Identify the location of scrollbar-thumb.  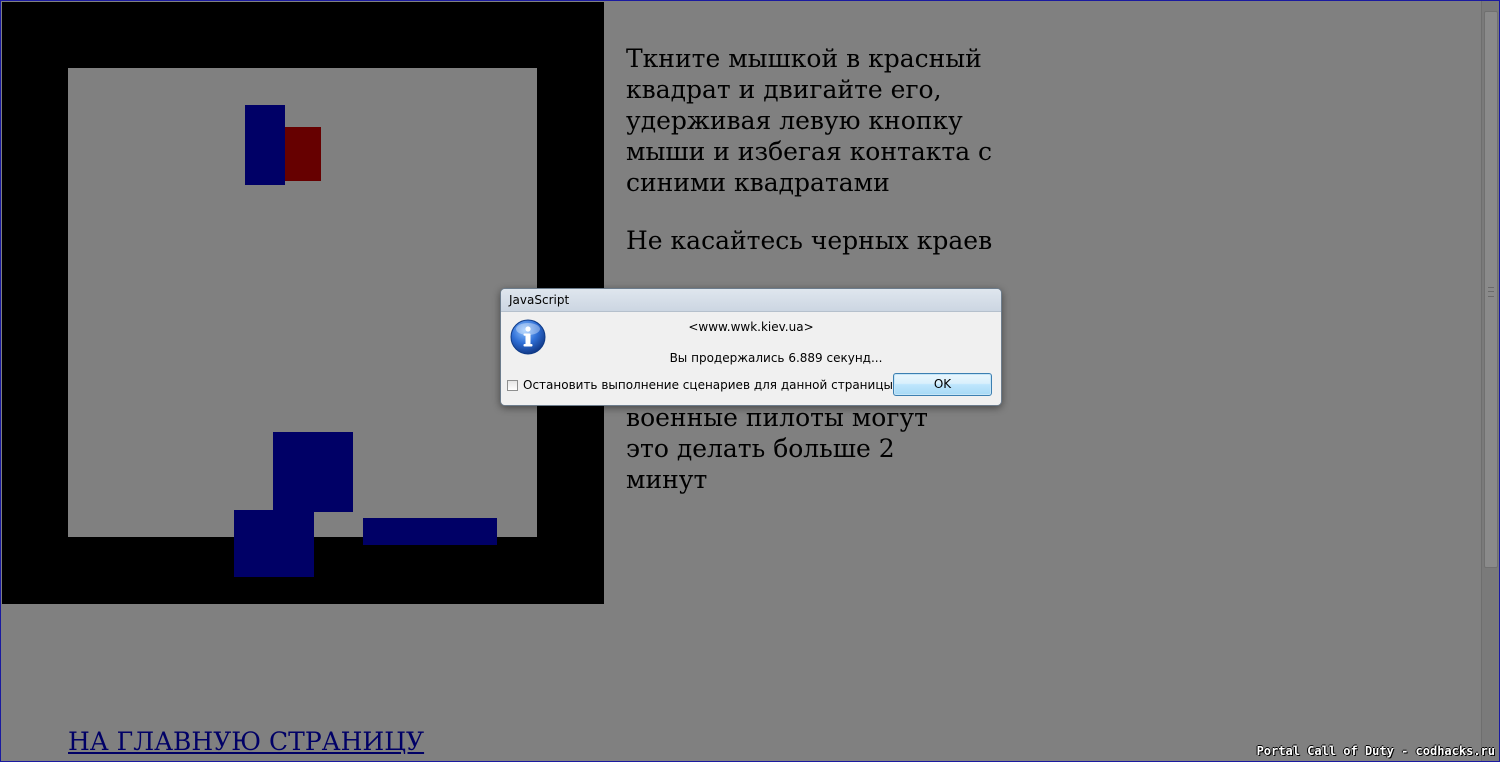
(1491, 289).